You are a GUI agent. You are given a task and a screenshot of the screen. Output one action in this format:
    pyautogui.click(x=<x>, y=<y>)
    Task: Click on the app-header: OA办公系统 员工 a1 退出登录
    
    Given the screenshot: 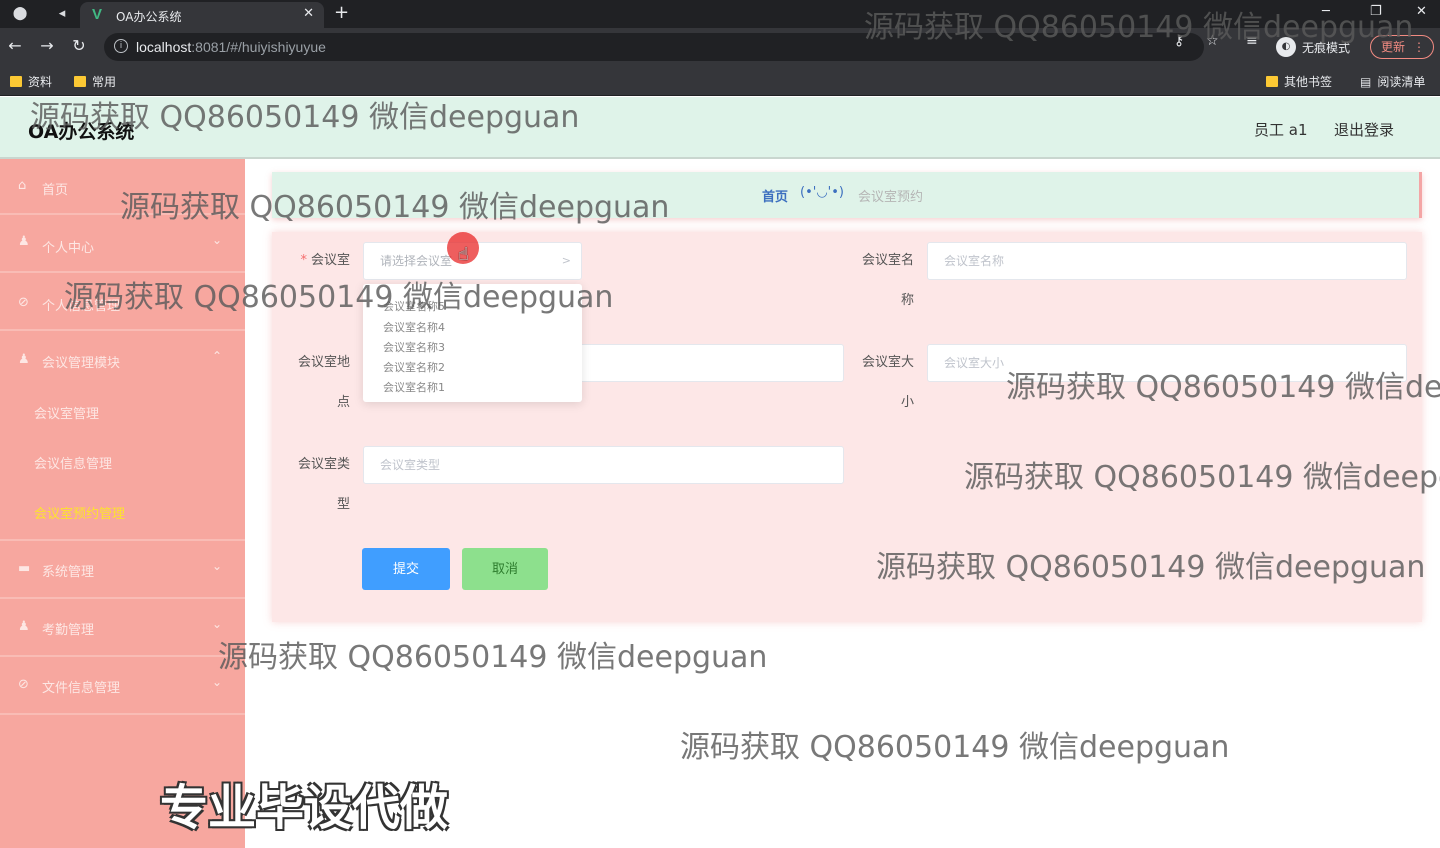 What is the action you would take?
    pyautogui.click(x=720, y=128)
    